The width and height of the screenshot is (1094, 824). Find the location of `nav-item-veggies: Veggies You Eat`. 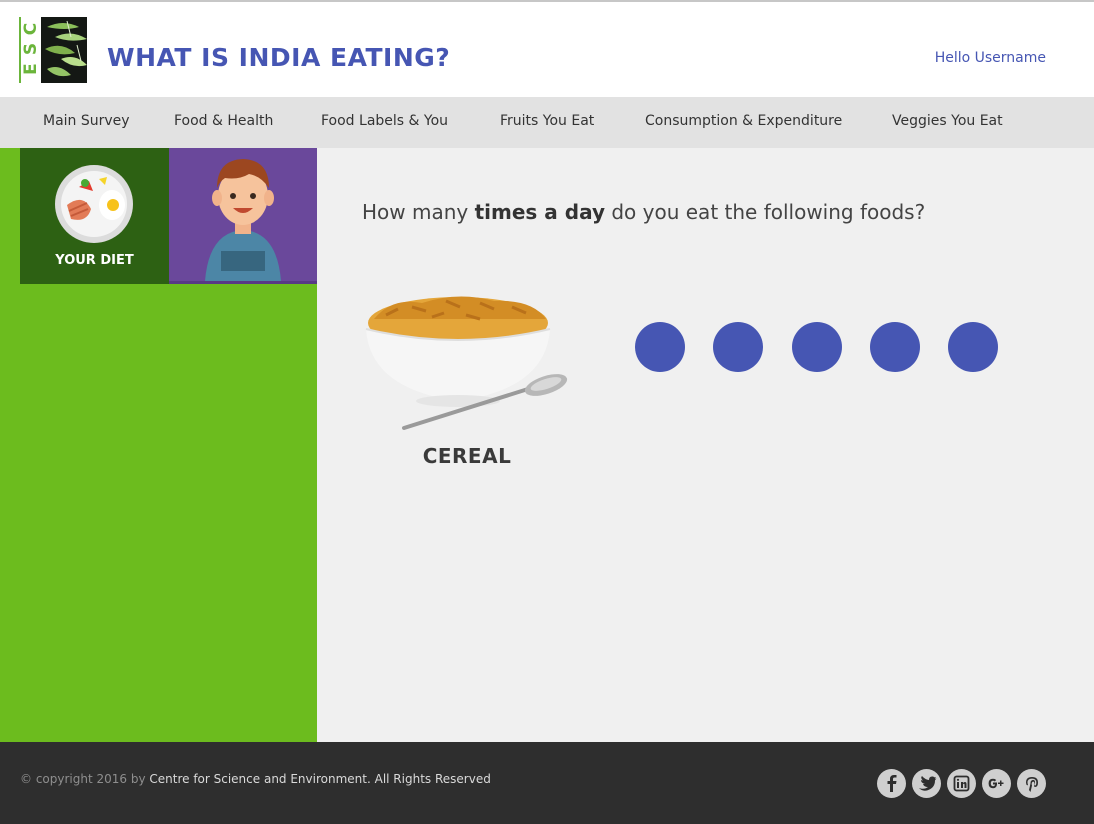

nav-item-veggies: Veggies You Eat is located at coordinates (947, 121).